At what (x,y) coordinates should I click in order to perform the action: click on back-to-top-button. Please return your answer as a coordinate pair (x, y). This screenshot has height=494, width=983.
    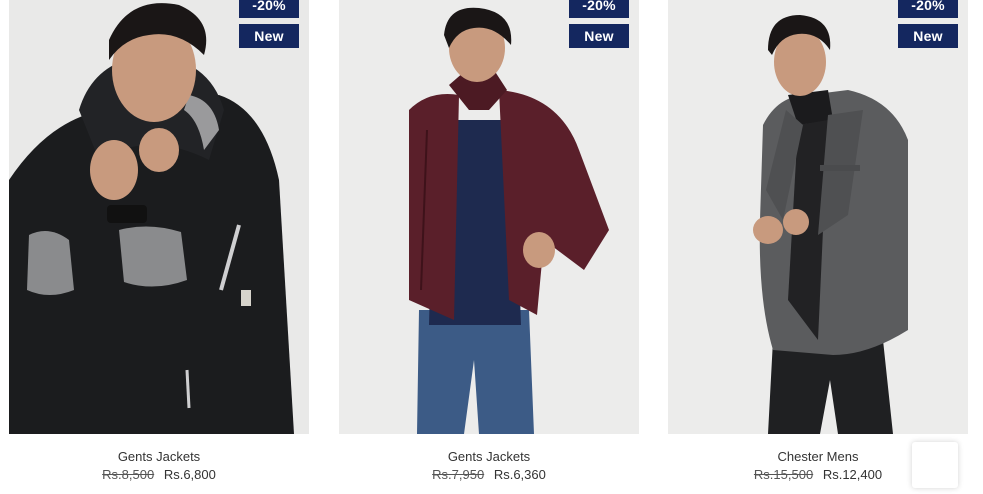
    Looking at the image, I should click on (935, 465).